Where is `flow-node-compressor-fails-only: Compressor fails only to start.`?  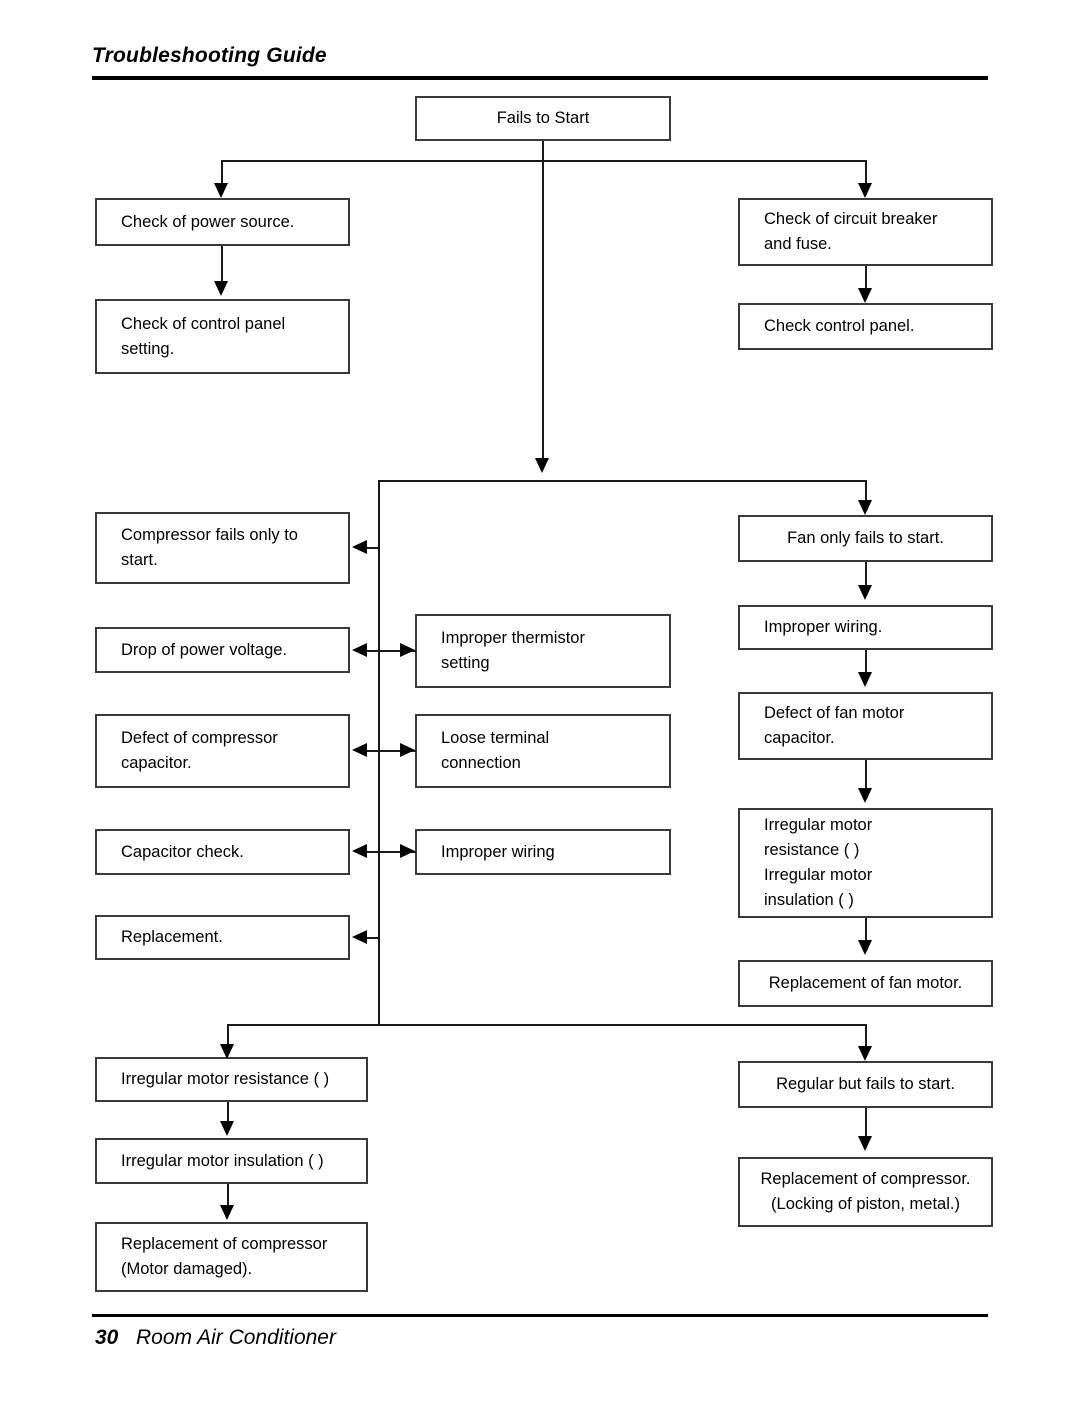 flow-node-compressor-fails-only: Compressor fails only to start. is located at coordinates (222, 548).